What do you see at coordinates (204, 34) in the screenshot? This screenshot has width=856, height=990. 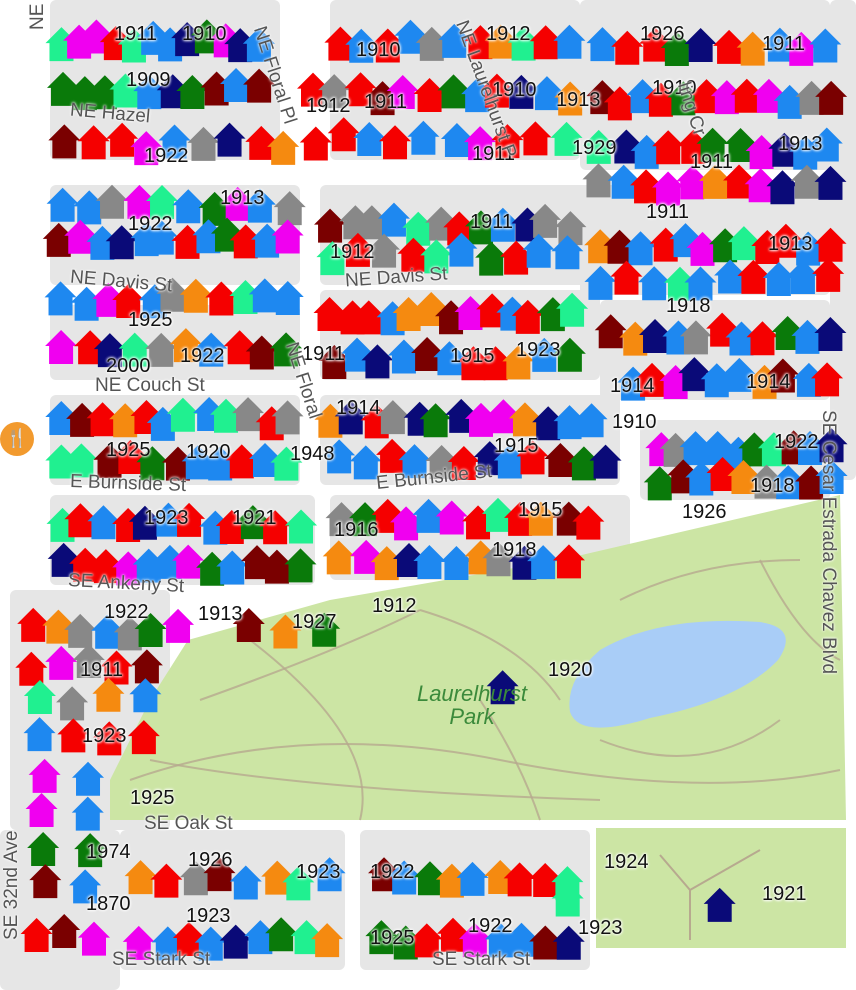 I see `year-label: 1910` at bounding box center [204, 34].